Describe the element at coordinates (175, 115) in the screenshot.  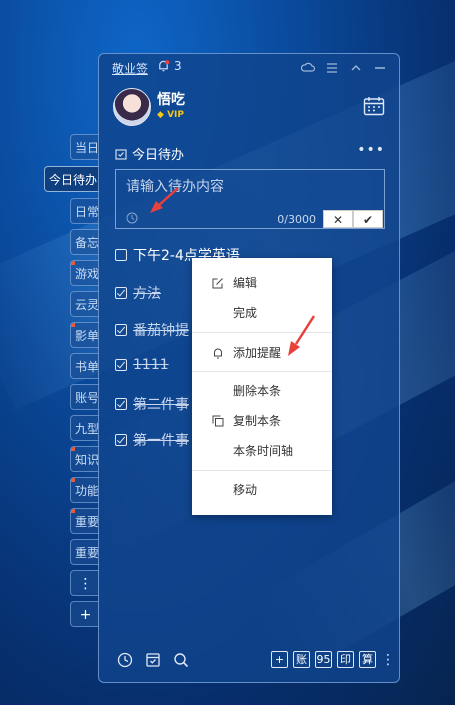
I see `vip-label: VIP` at that location.